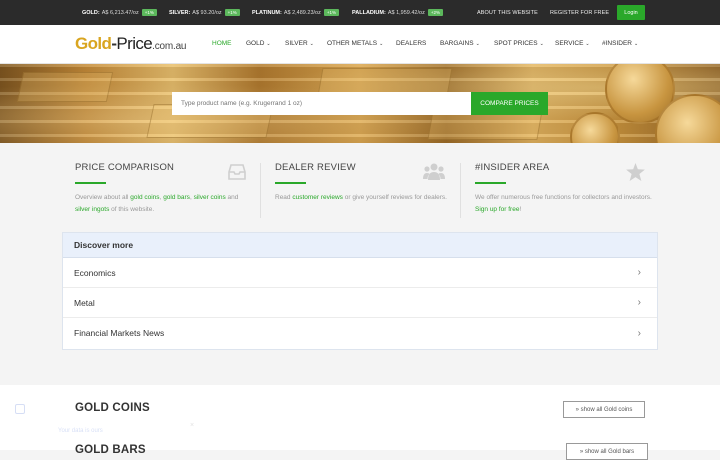 The image size is (720, 460). I want to click on ticker-gold-value: A$ 6,213.47/oz, so click(120, 12).